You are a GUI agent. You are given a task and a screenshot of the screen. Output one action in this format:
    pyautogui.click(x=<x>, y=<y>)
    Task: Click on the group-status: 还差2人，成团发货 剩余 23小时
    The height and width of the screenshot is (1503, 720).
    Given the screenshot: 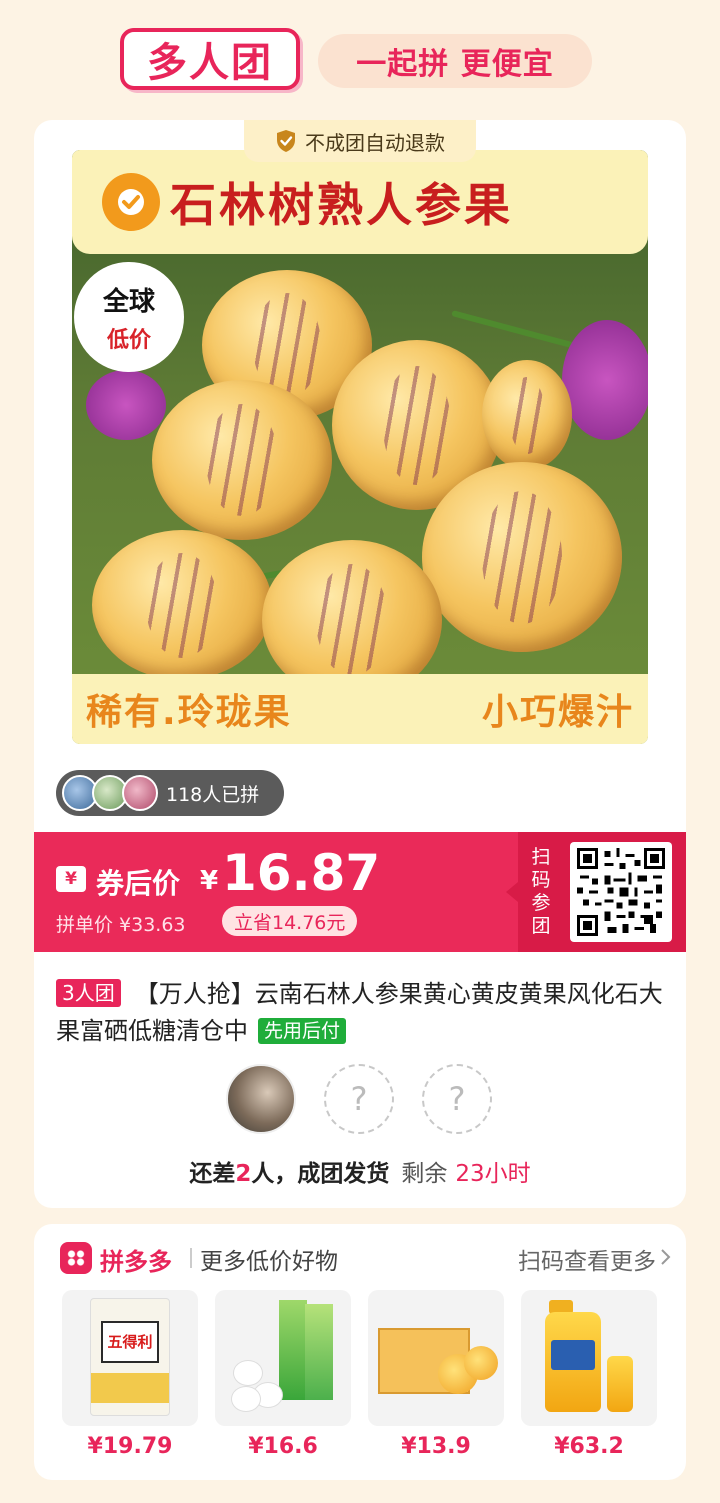 What is the action you would take?
    pyautogui.click(x=360, y=1171)
    